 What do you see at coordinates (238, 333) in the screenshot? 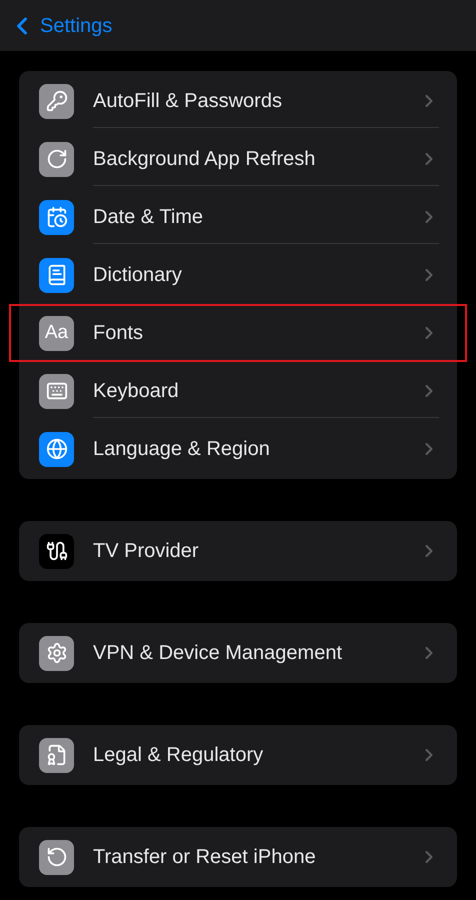
I see `settings-row: Aa Fonts` at bounding box center [238, 333].